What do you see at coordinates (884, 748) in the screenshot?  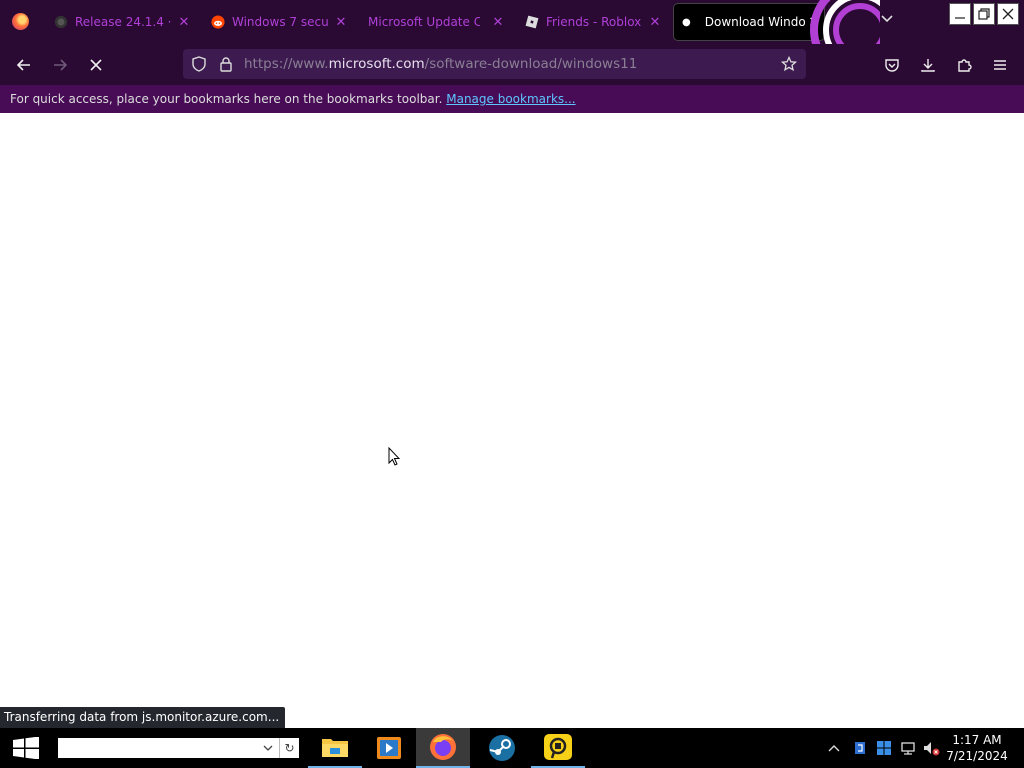 I see `tray-windows-icon` at bounding box center [884, 748].